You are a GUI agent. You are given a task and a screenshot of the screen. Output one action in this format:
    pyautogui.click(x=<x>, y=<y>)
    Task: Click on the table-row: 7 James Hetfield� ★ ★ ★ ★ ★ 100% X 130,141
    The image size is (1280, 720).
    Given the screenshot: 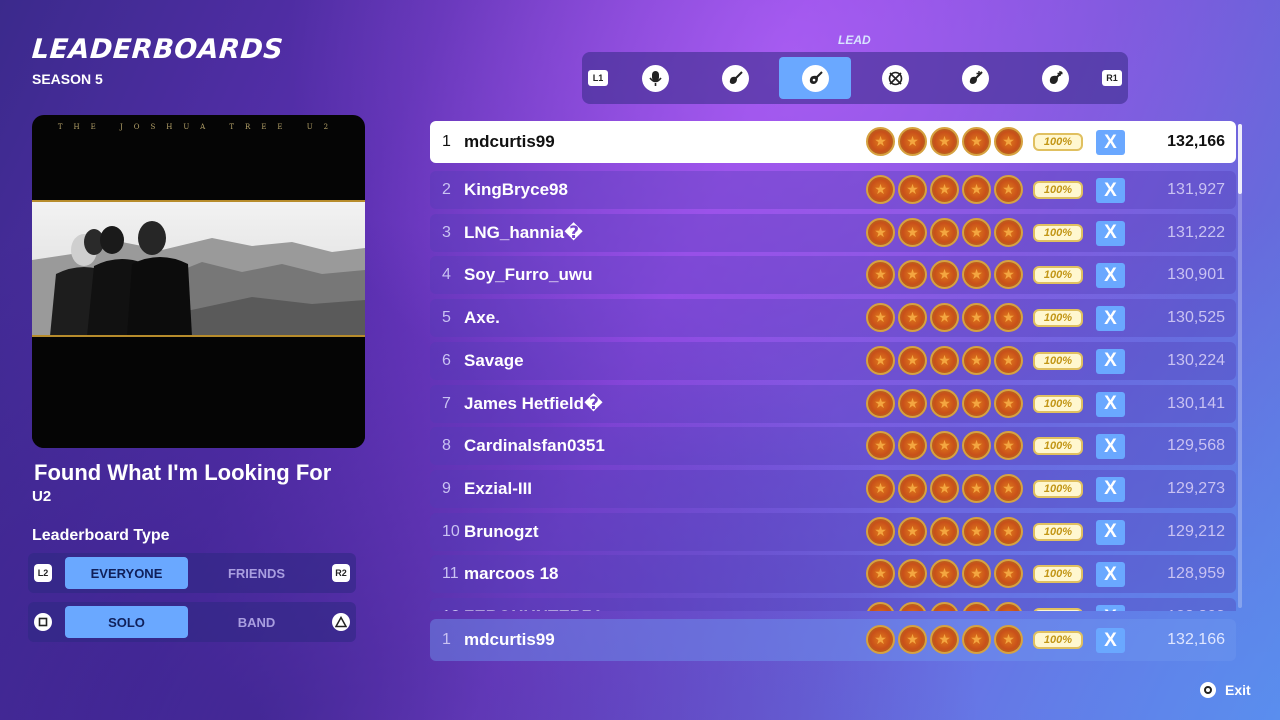 What is the action you would take?
    pyautogui.click(x=833, y=403)
    